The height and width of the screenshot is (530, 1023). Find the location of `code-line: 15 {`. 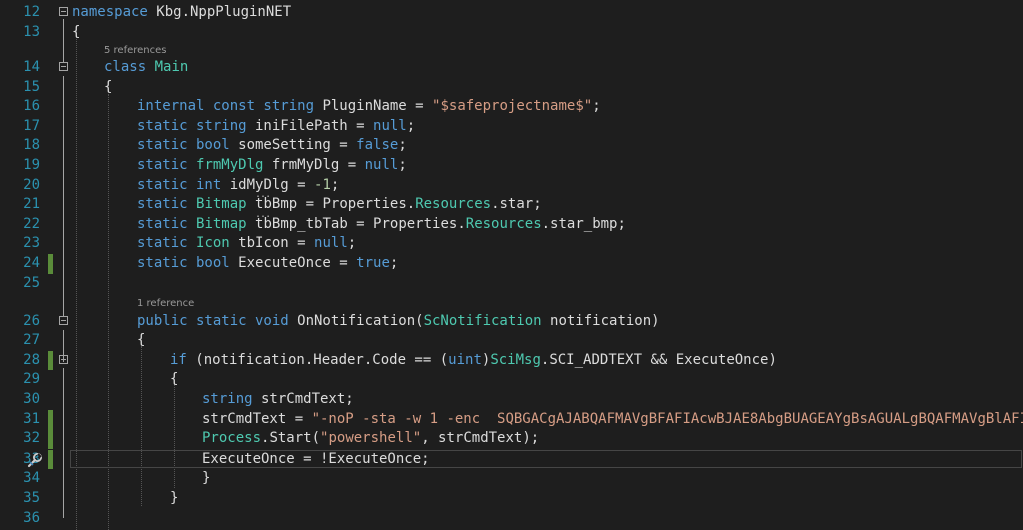

code-line: 15 { is located at coordinates (511, 88).